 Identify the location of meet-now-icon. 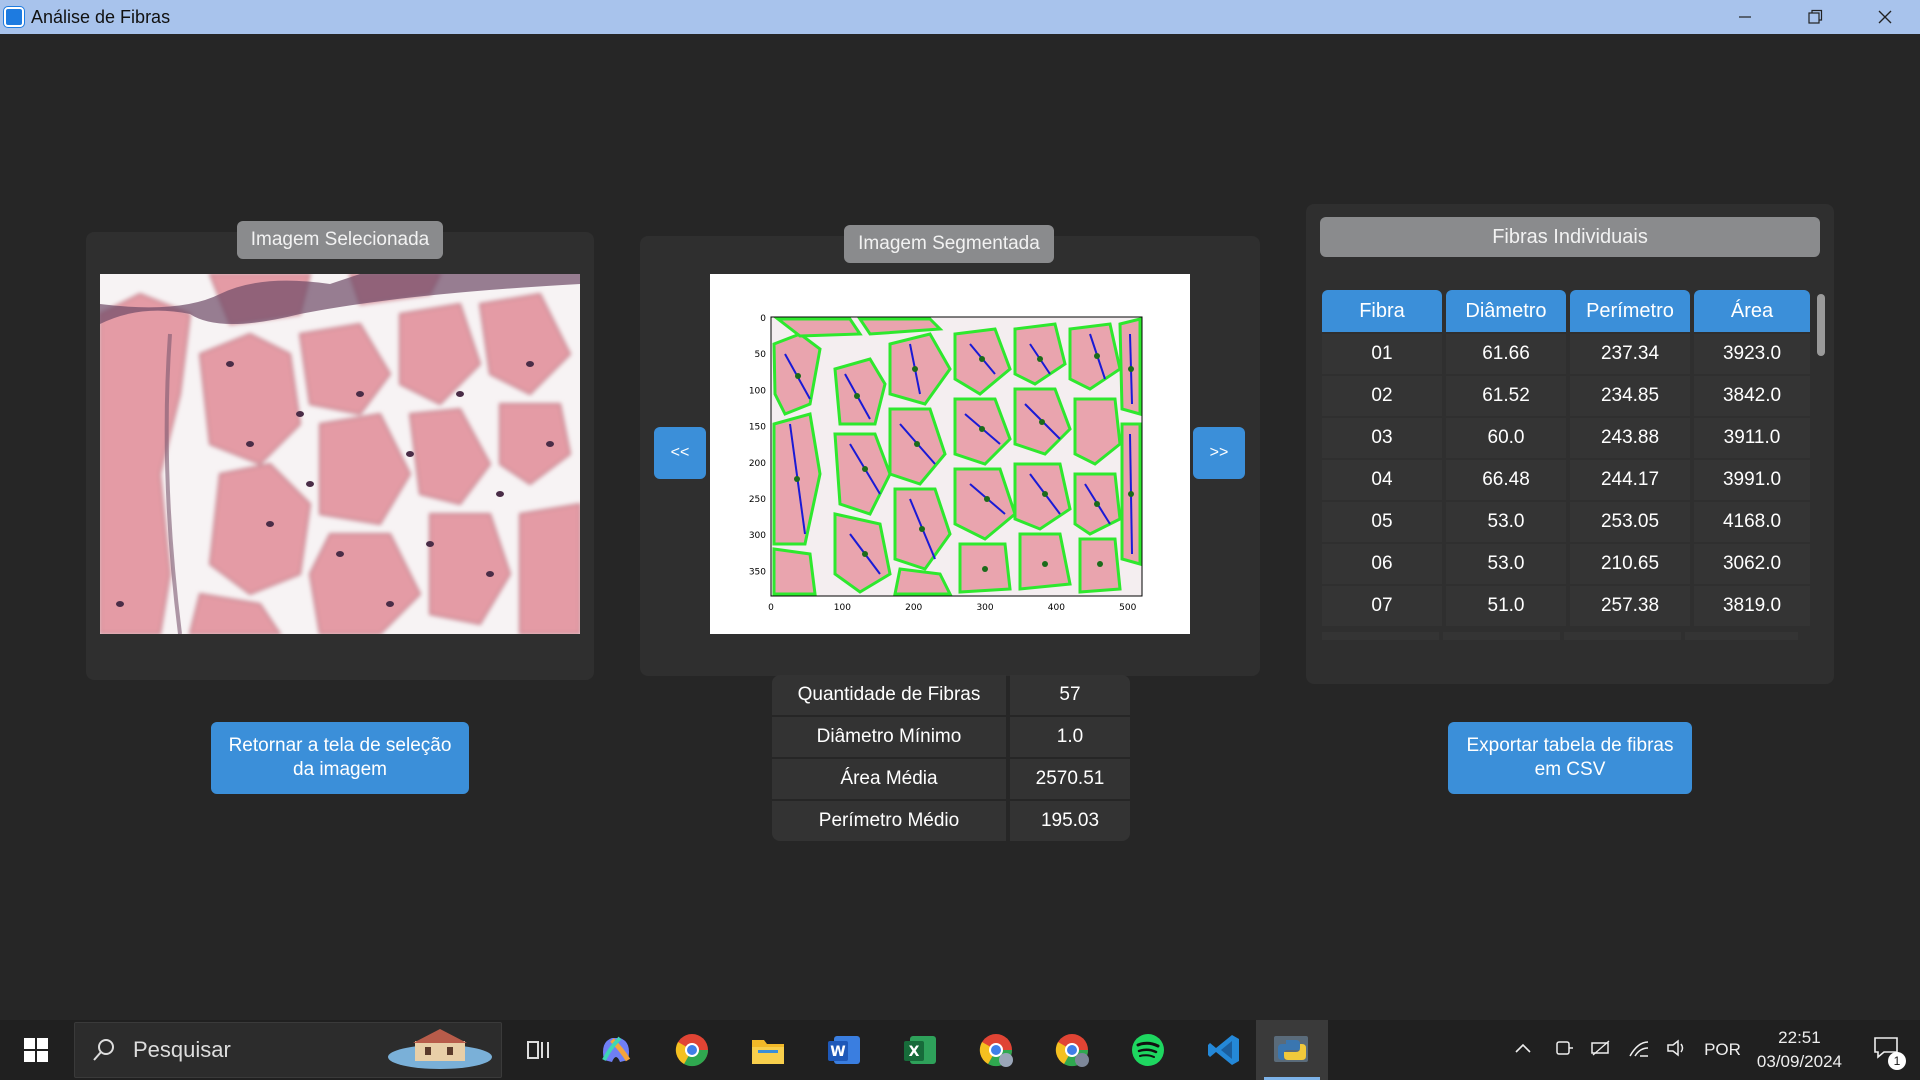
(1564, 1050).